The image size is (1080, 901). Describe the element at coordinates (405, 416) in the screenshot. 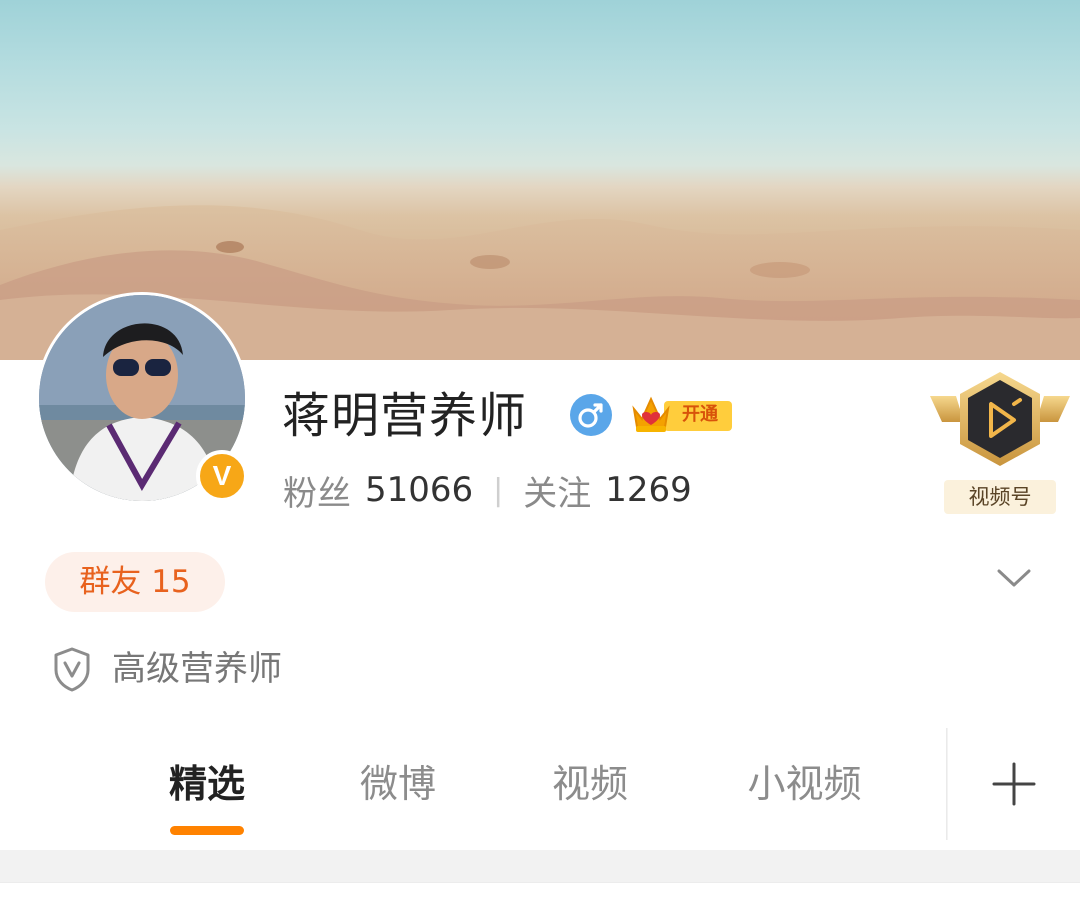

I see `profile-name: 蒋明营养师` at that location.